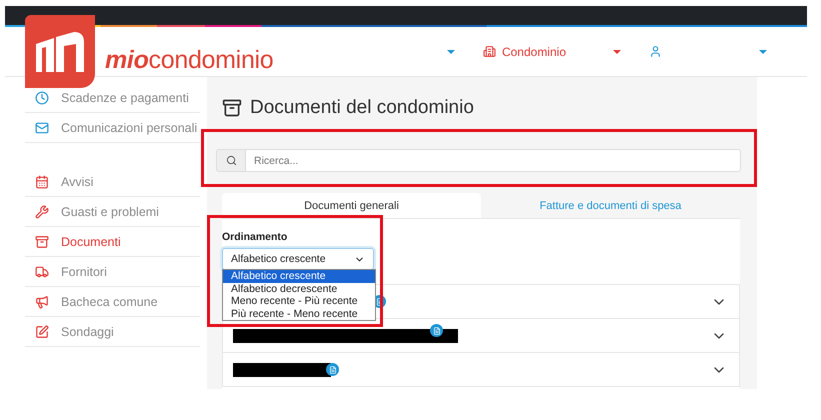 This screenshot has width=821, height=420. What do you see at coordinates (489, 51) in the screenshot?
I see `building-icon` at bounding box center [489, 51].